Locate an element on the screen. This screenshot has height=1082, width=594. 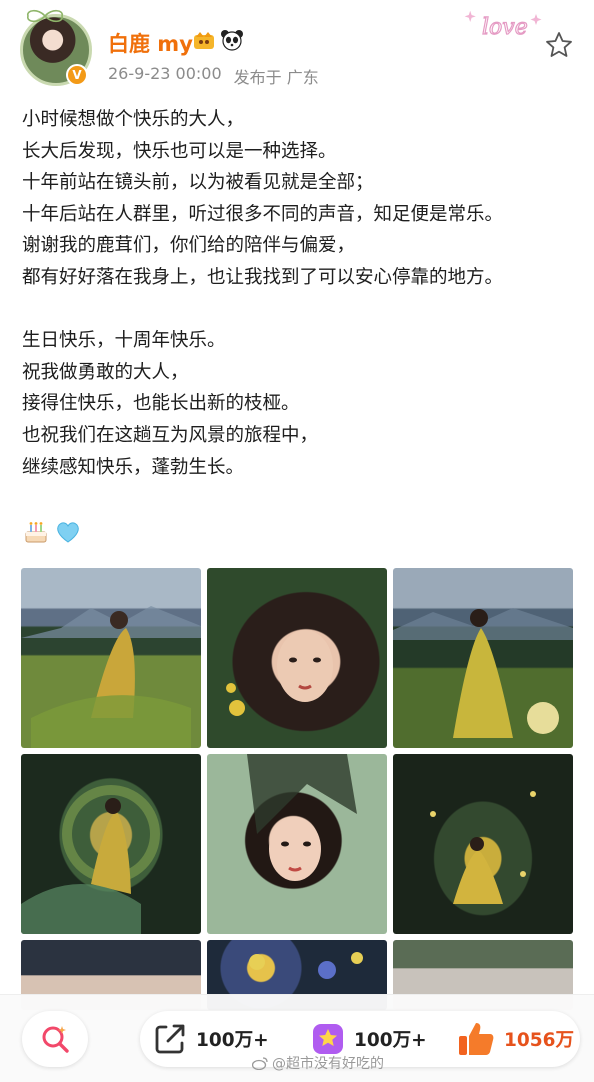
search-icon is located at coordinates (55, 1039).